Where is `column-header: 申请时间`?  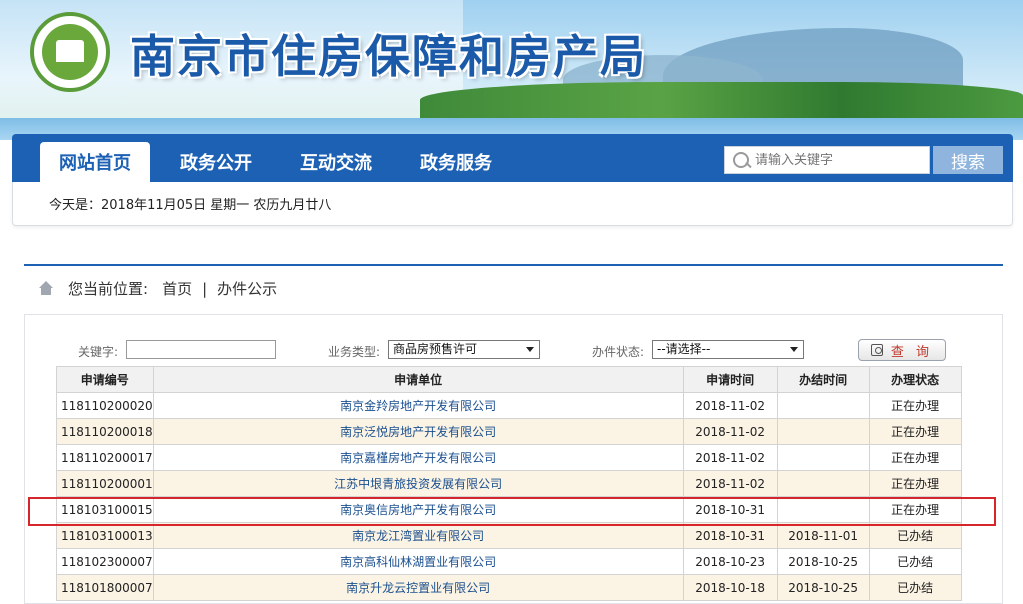
column-header: 申请时间 is located at coordinates (730, 379).